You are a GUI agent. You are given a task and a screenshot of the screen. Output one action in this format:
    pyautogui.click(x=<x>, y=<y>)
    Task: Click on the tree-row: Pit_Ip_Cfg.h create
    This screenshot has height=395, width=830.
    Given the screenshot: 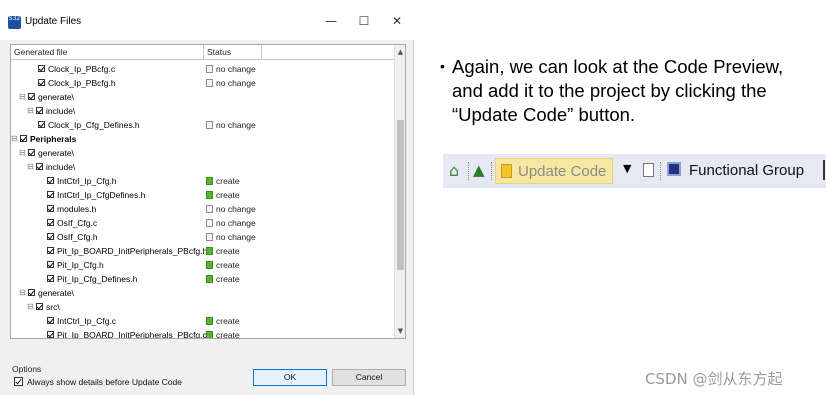 What is the action you would take?
    pyautogui.click(x=203, y=265)
    